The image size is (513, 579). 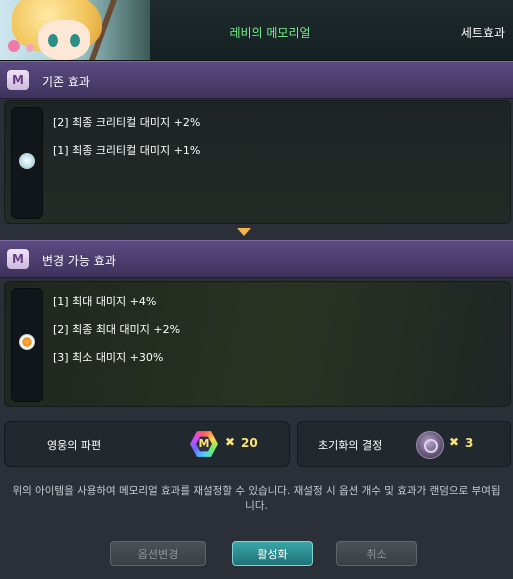 What do you see at coordinates (376, 553) in the screenshot?
I see `cancel-button: 취소` at bounding box center [376, 553].